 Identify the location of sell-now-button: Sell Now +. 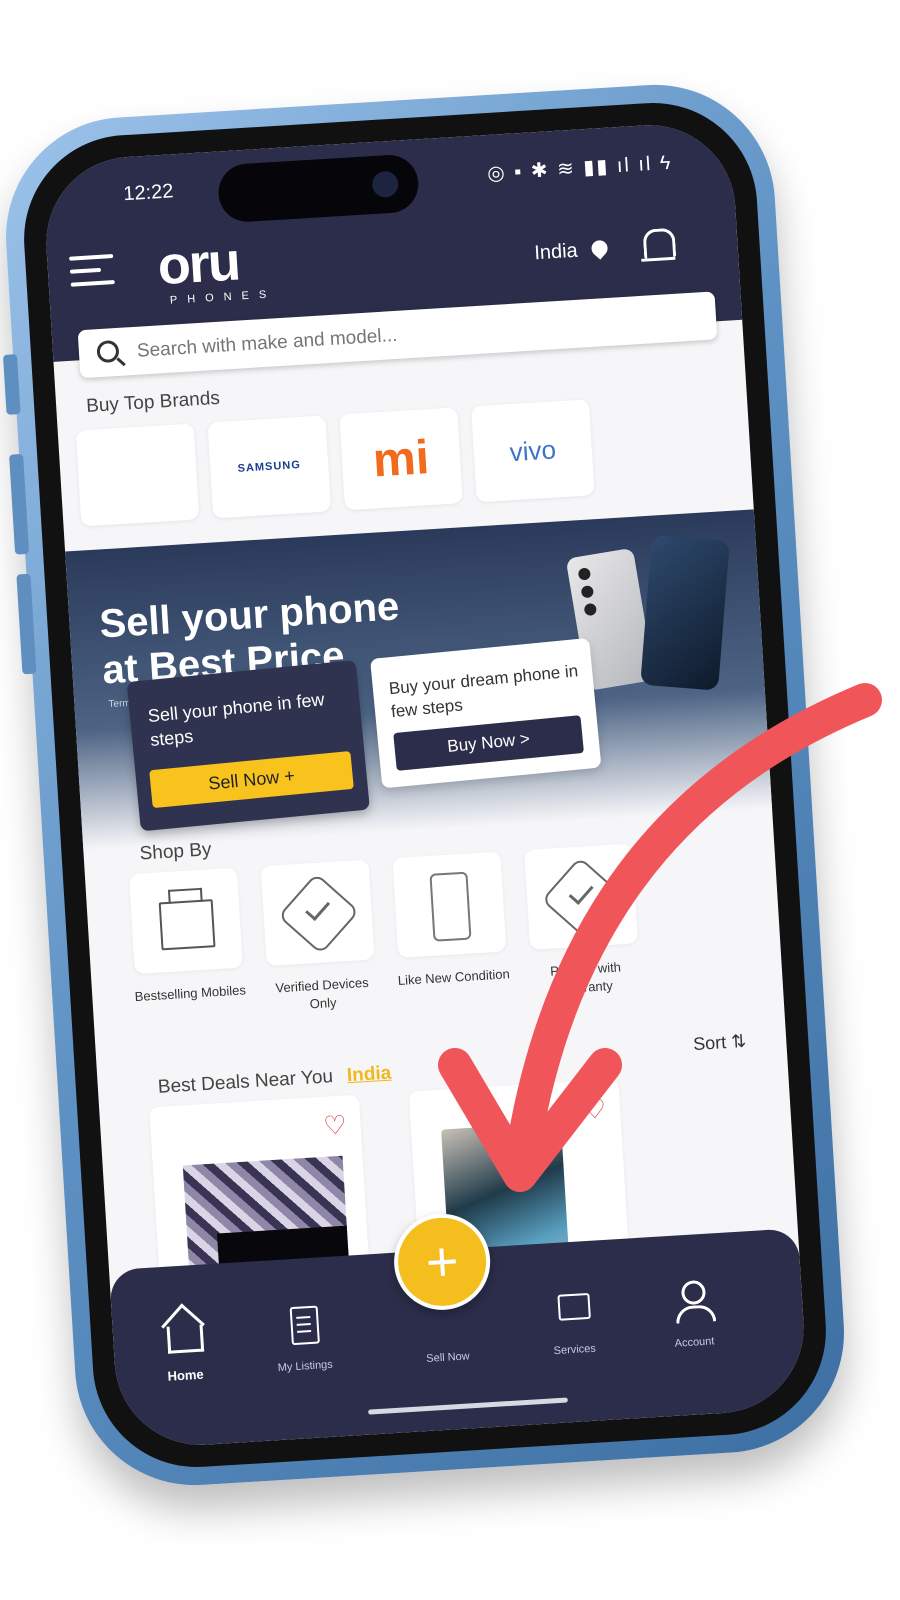
(251, 779).